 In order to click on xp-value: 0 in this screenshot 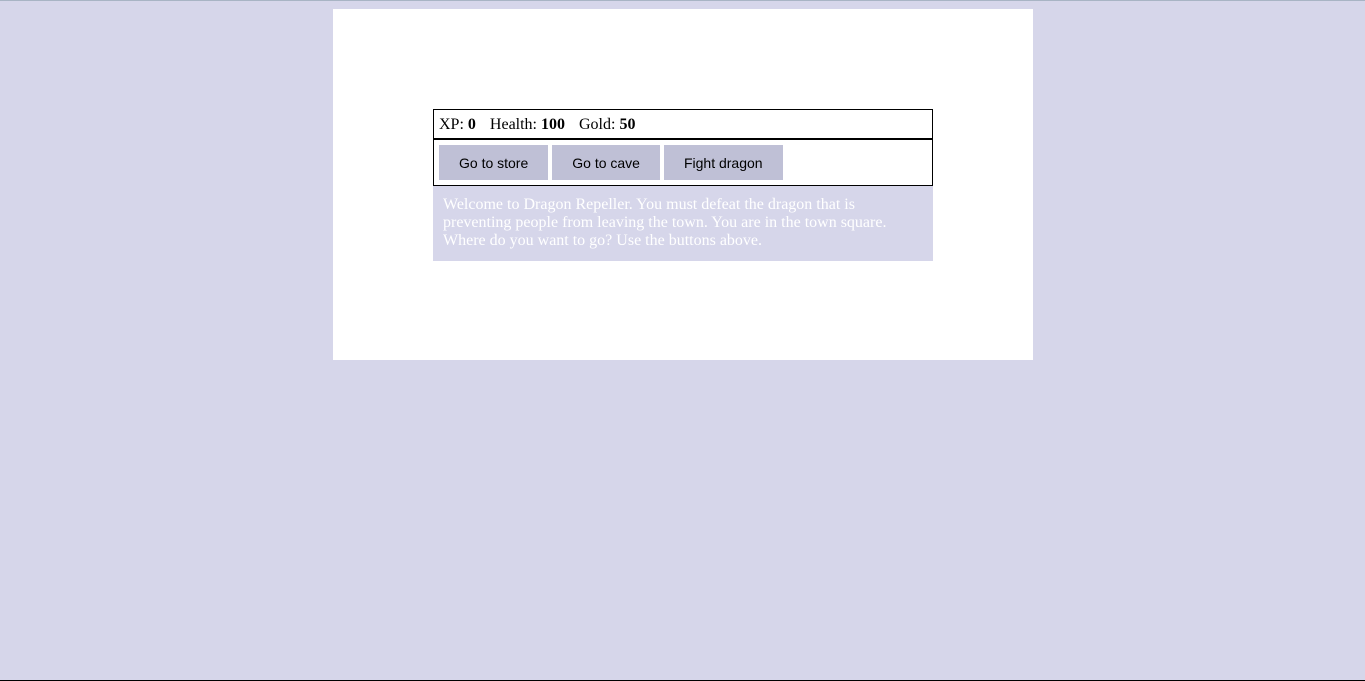, I will do `click(471, 124)`.